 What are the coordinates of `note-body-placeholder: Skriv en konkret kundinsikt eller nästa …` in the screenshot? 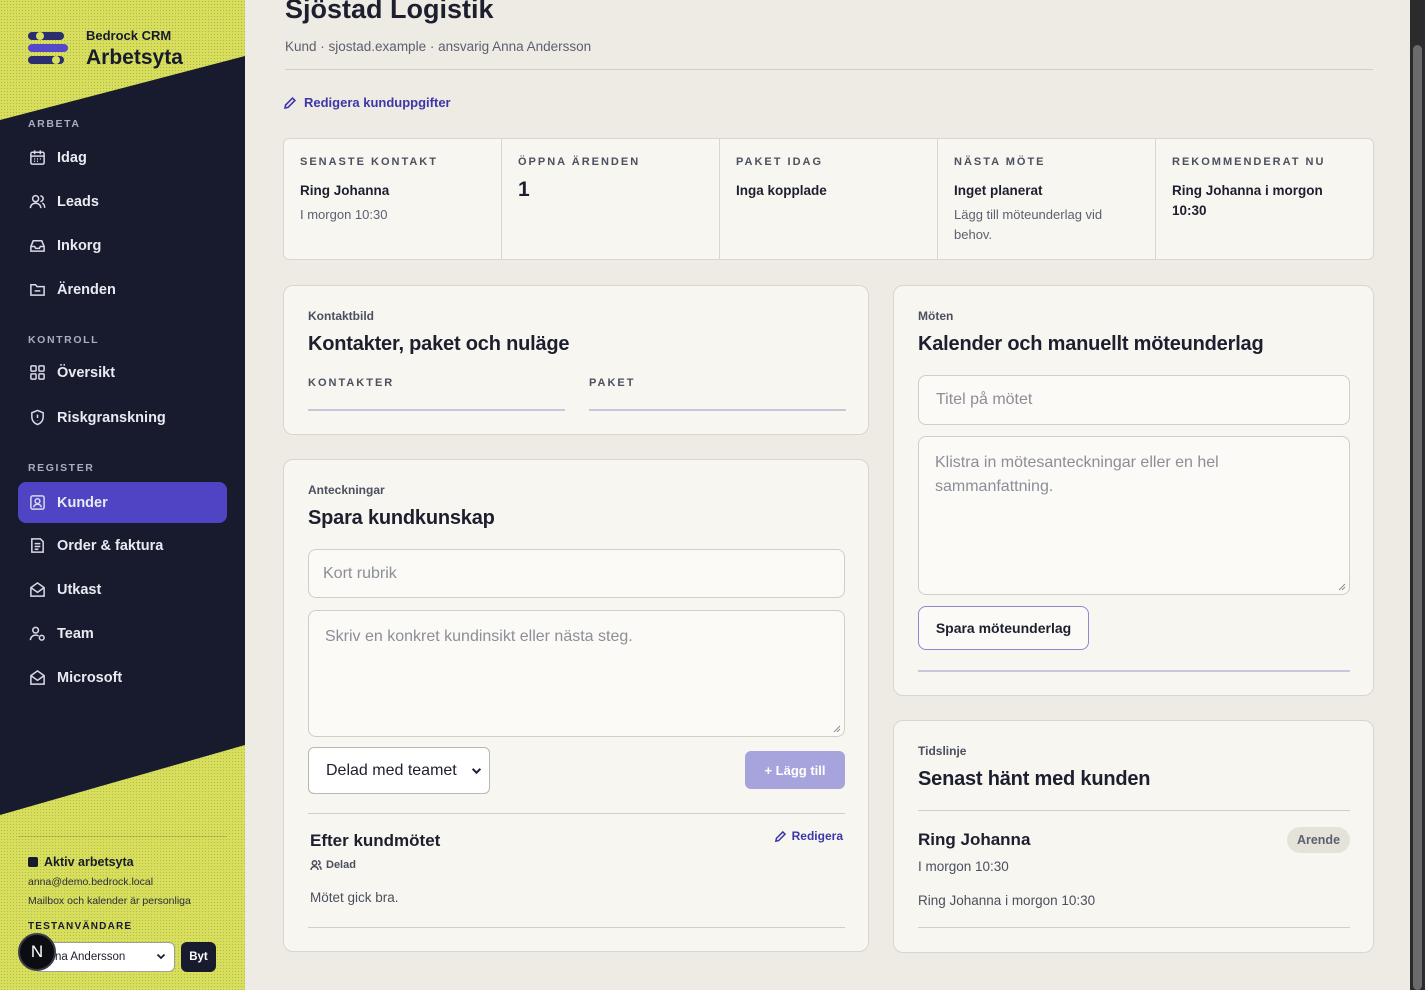 It's located at (479, 636).